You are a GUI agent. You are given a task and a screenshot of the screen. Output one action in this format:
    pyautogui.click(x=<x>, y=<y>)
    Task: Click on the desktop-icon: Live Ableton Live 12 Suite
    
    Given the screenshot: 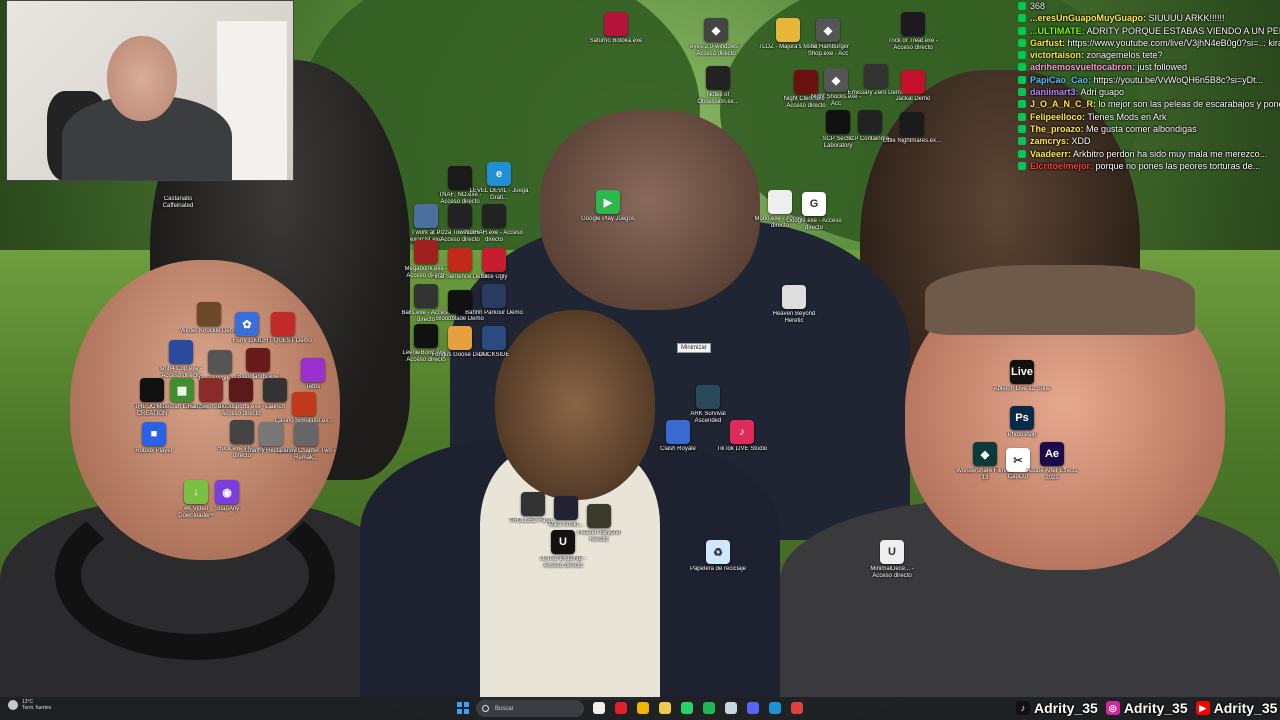 What is the action you would take?
    pyautogui.click(x=1022, y=376)
    